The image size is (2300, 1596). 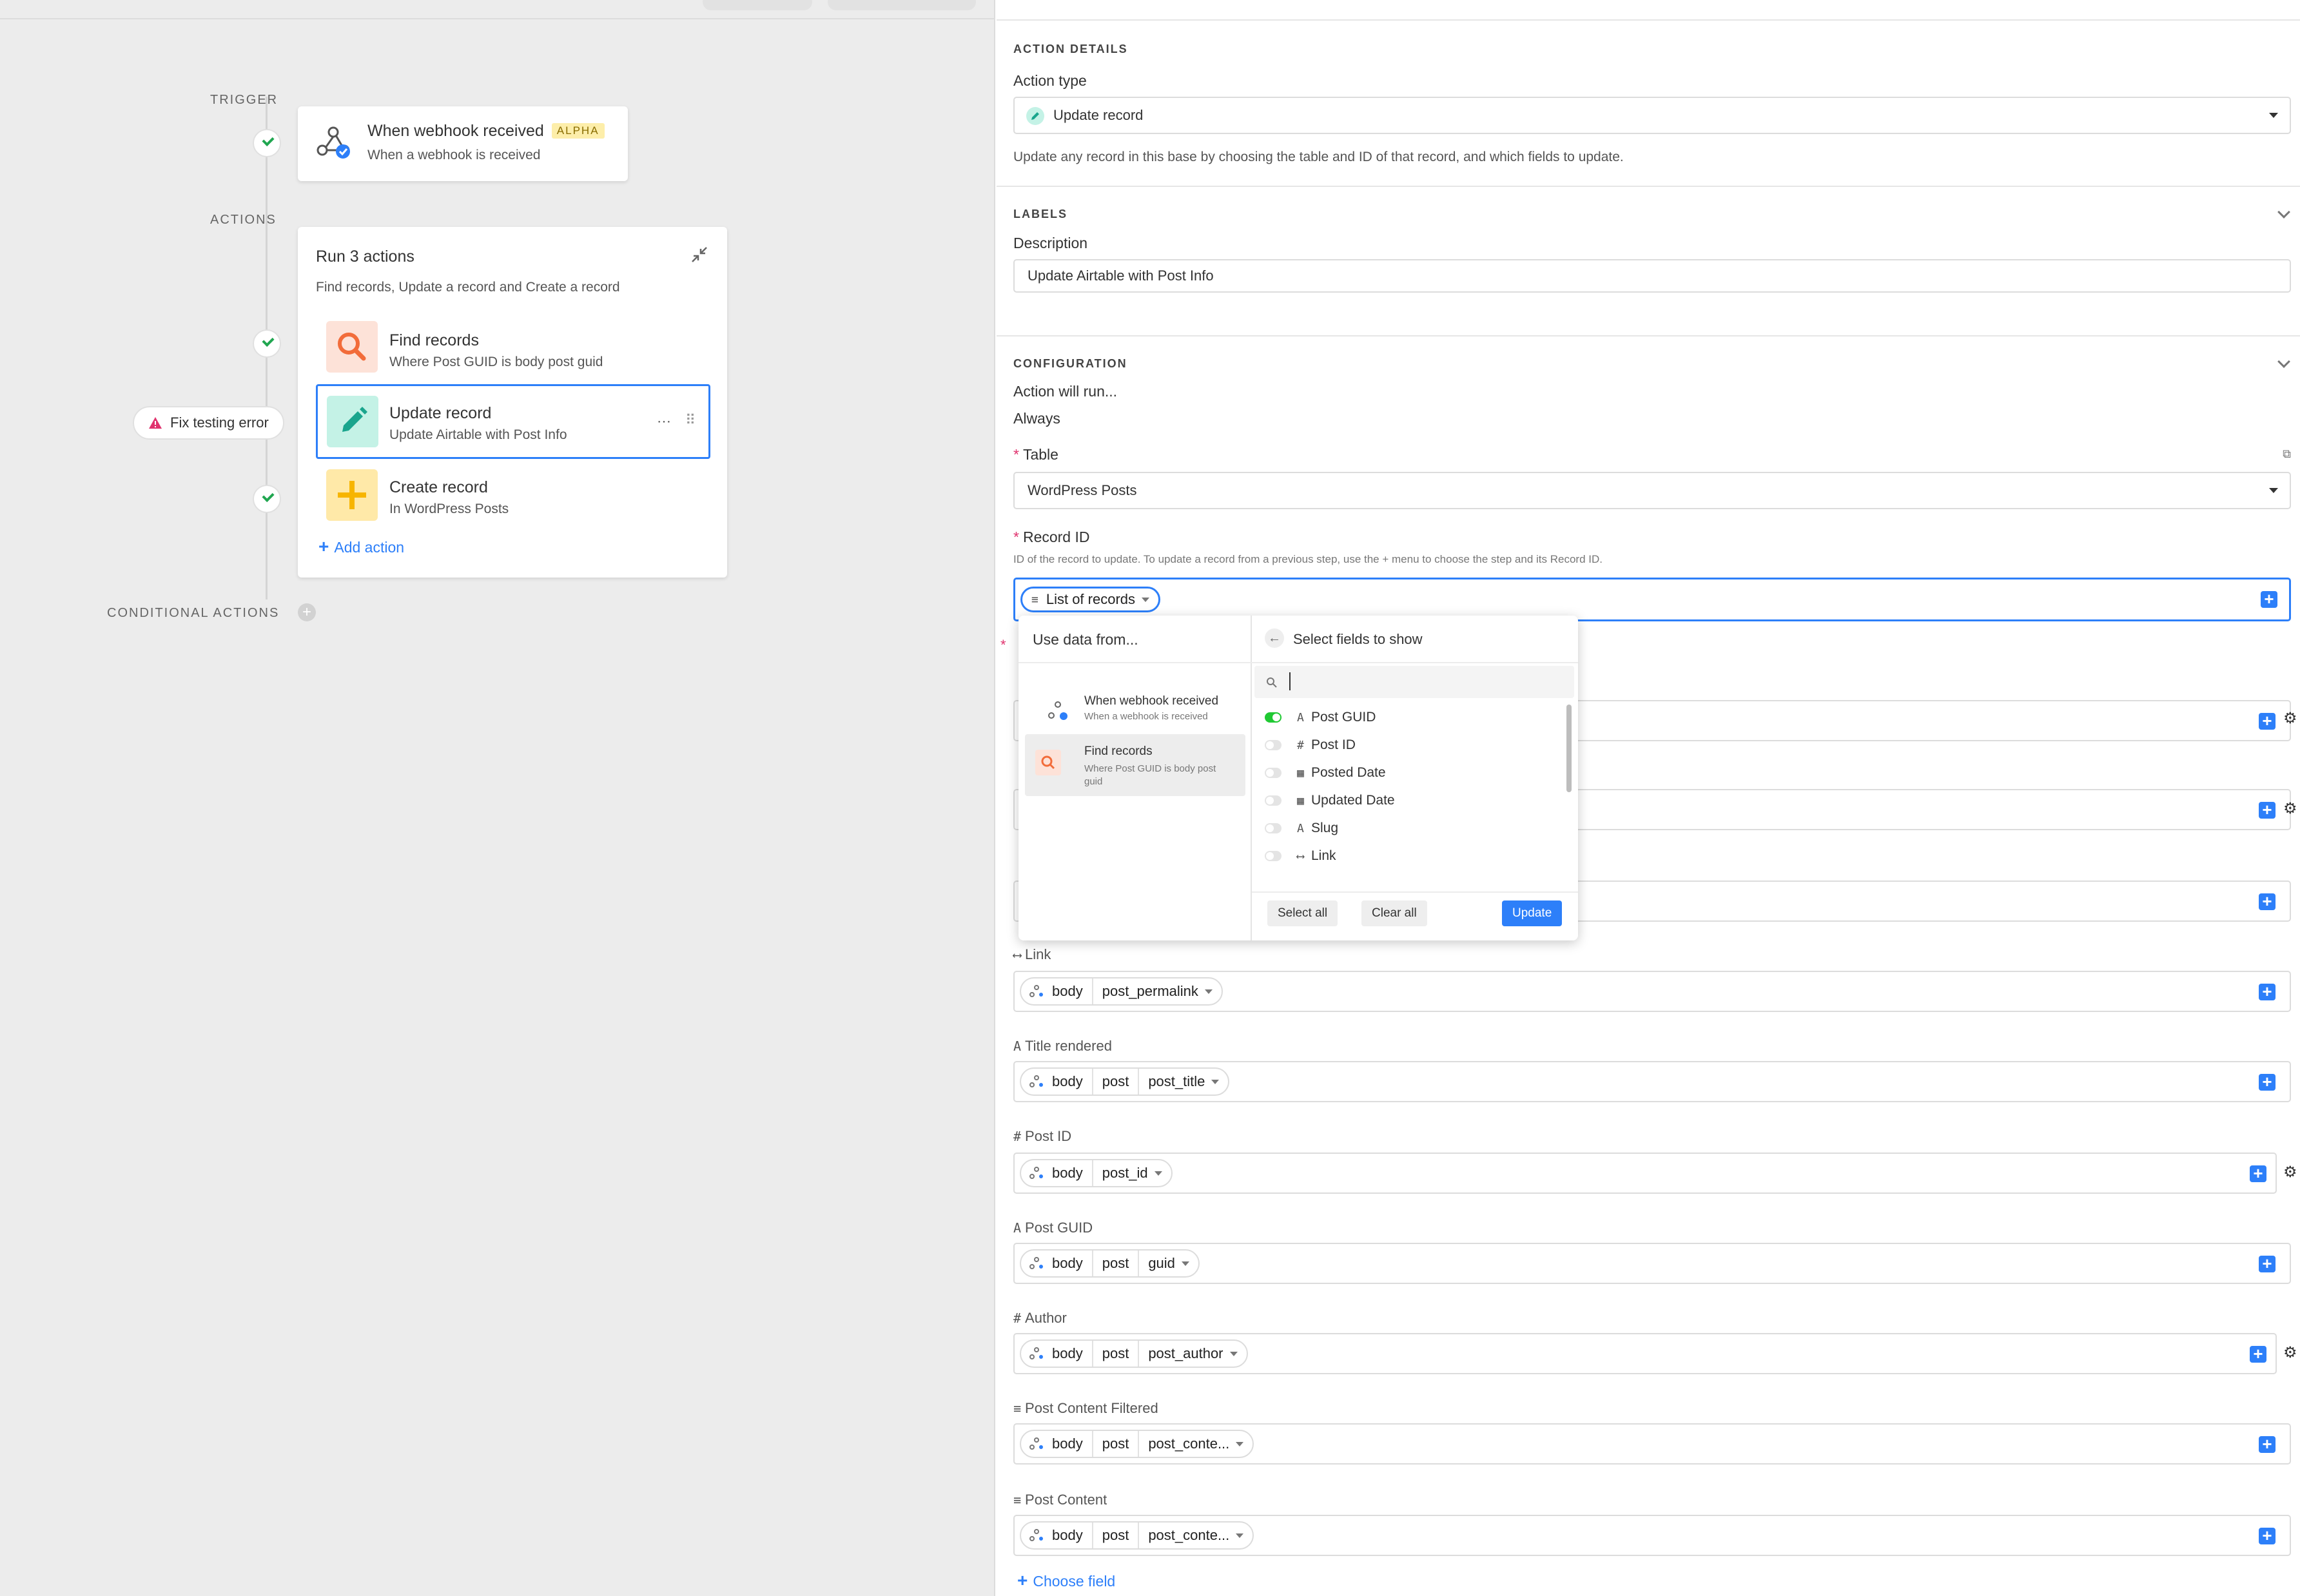 I want to click on list-icon: ≡, so click(x=1034, y=599).